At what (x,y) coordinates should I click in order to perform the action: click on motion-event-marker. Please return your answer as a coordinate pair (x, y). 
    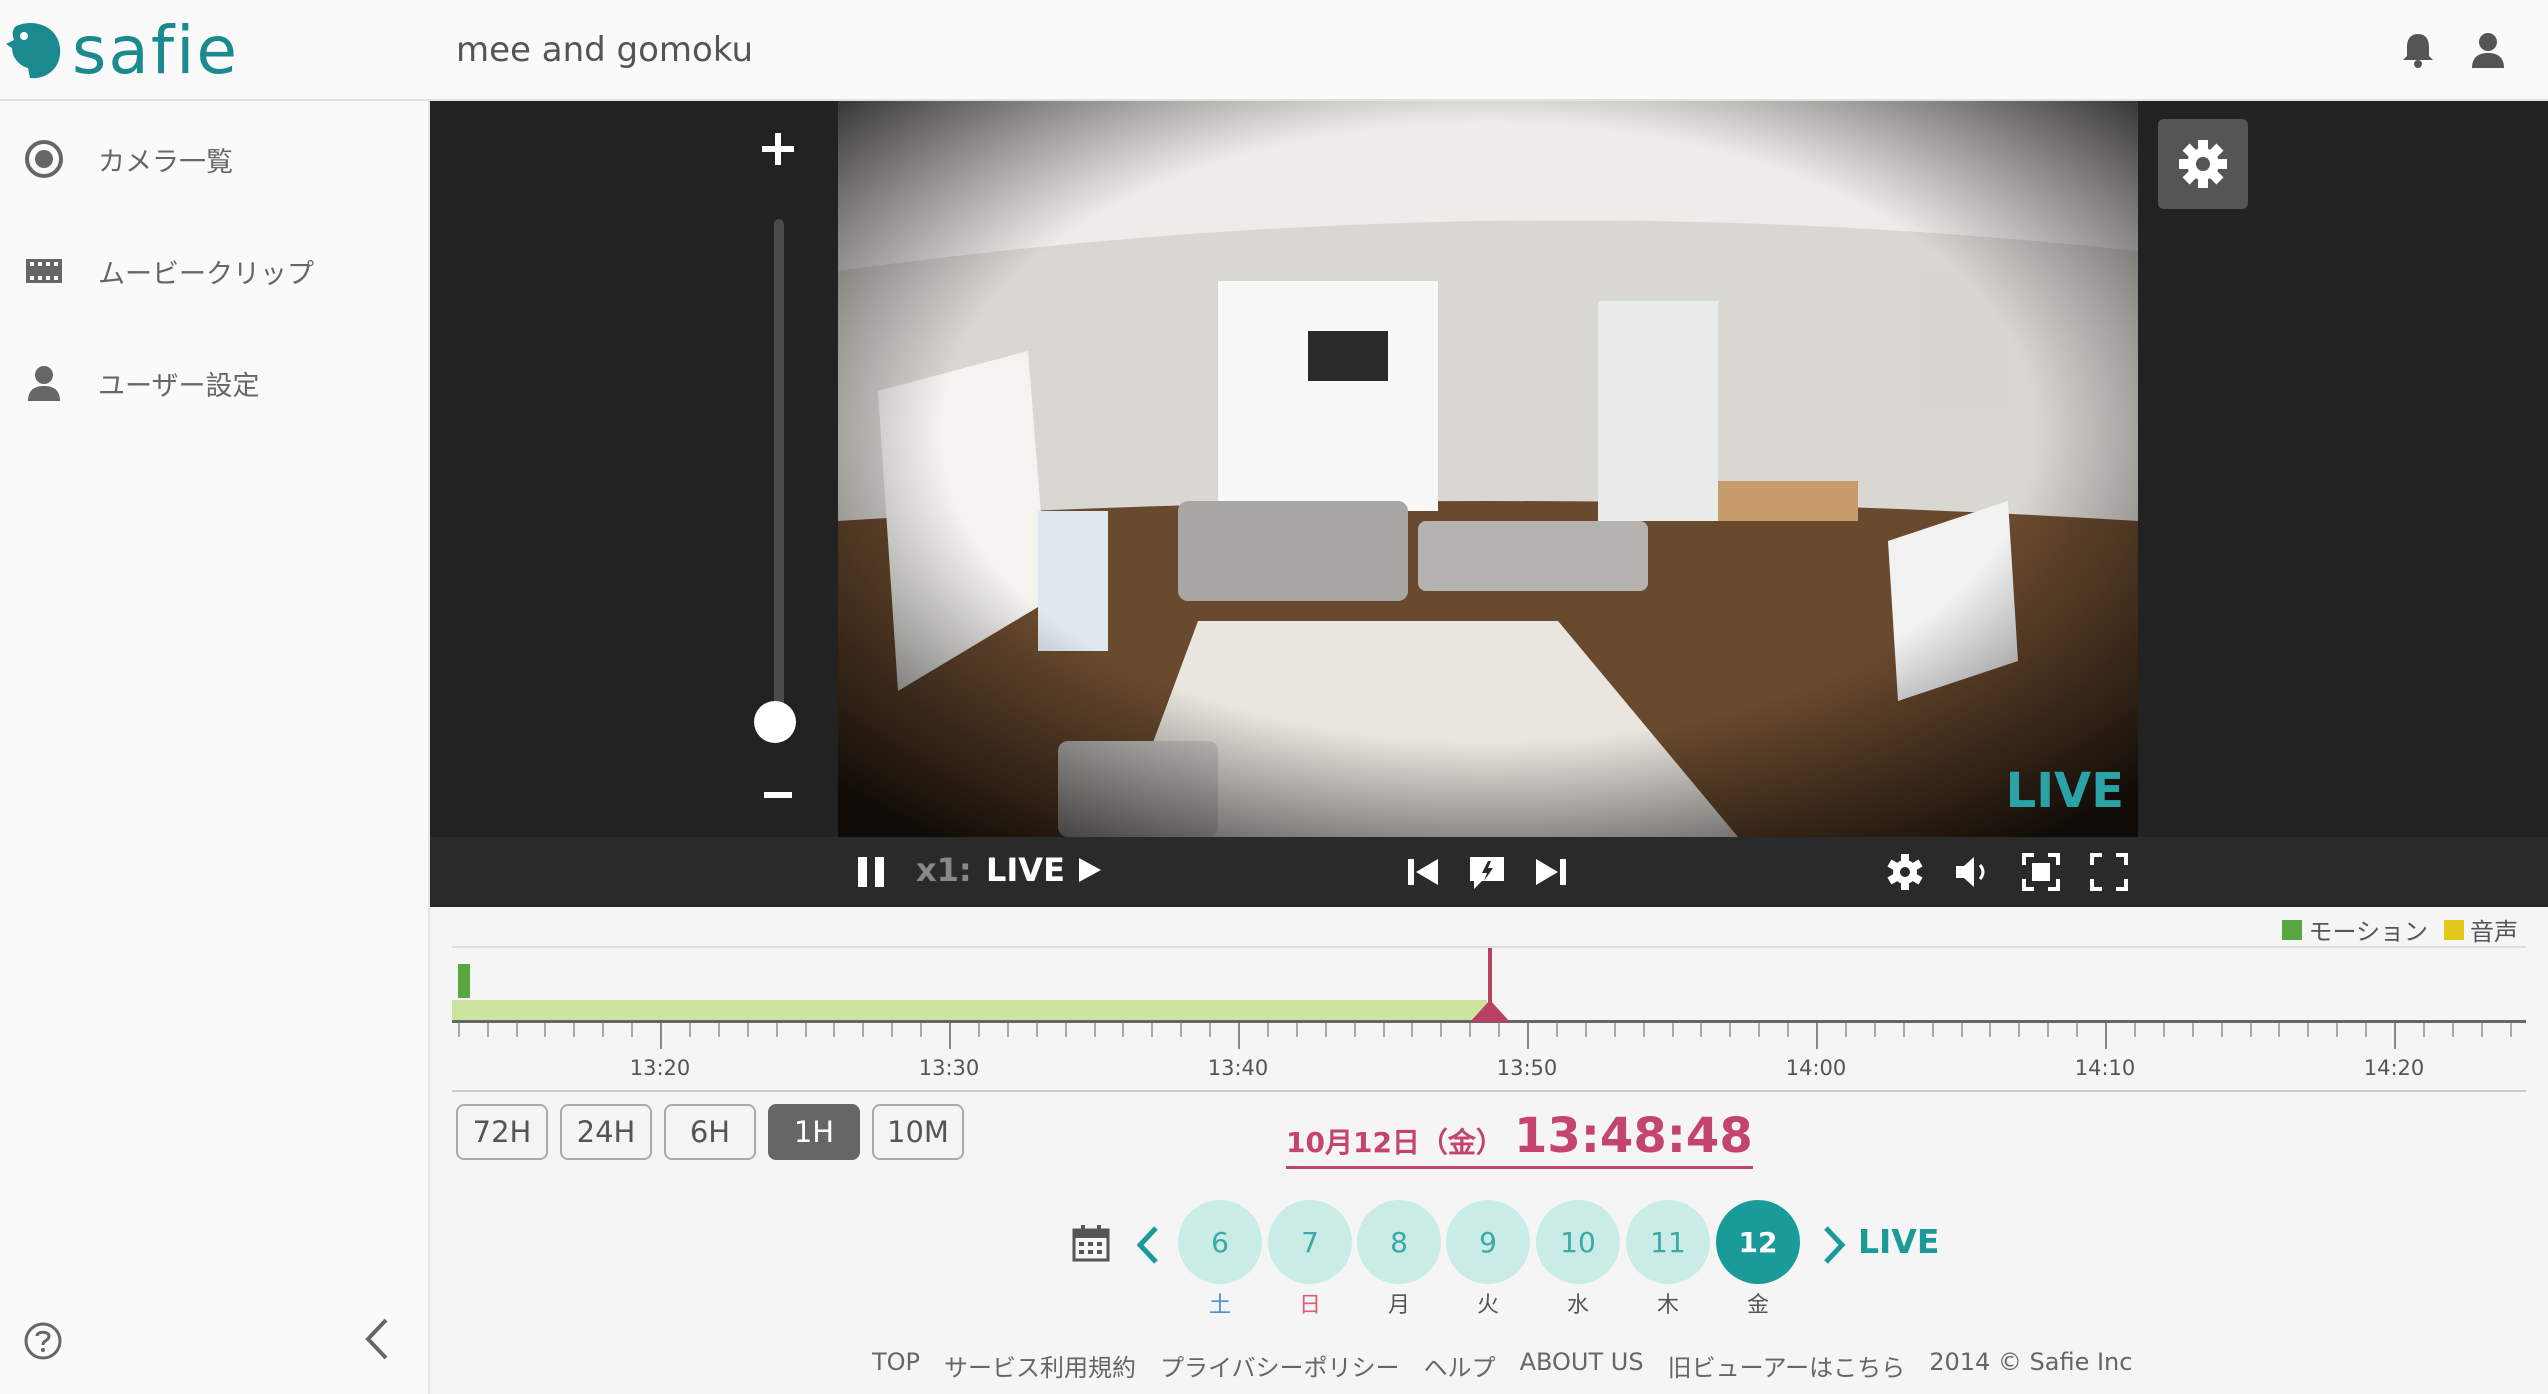
    Looking at the image, I should click on (464, 981).